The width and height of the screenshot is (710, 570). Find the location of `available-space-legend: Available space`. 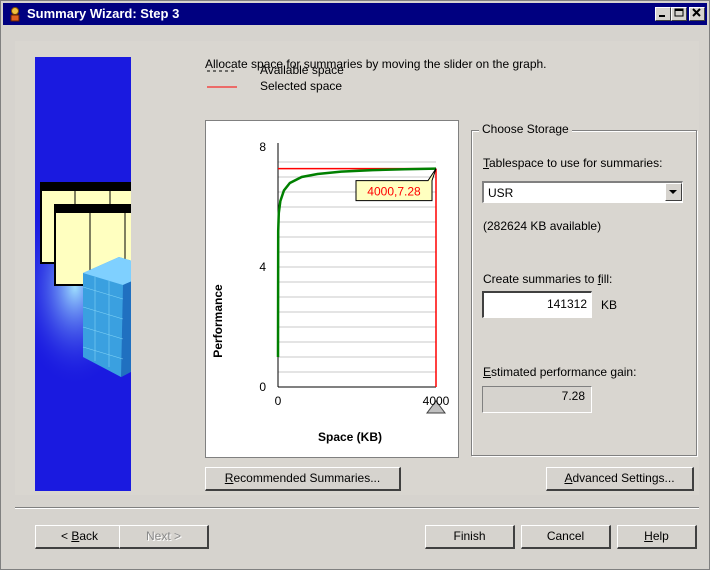

available-space-legend: Available space is located at coordinates (302, 70).